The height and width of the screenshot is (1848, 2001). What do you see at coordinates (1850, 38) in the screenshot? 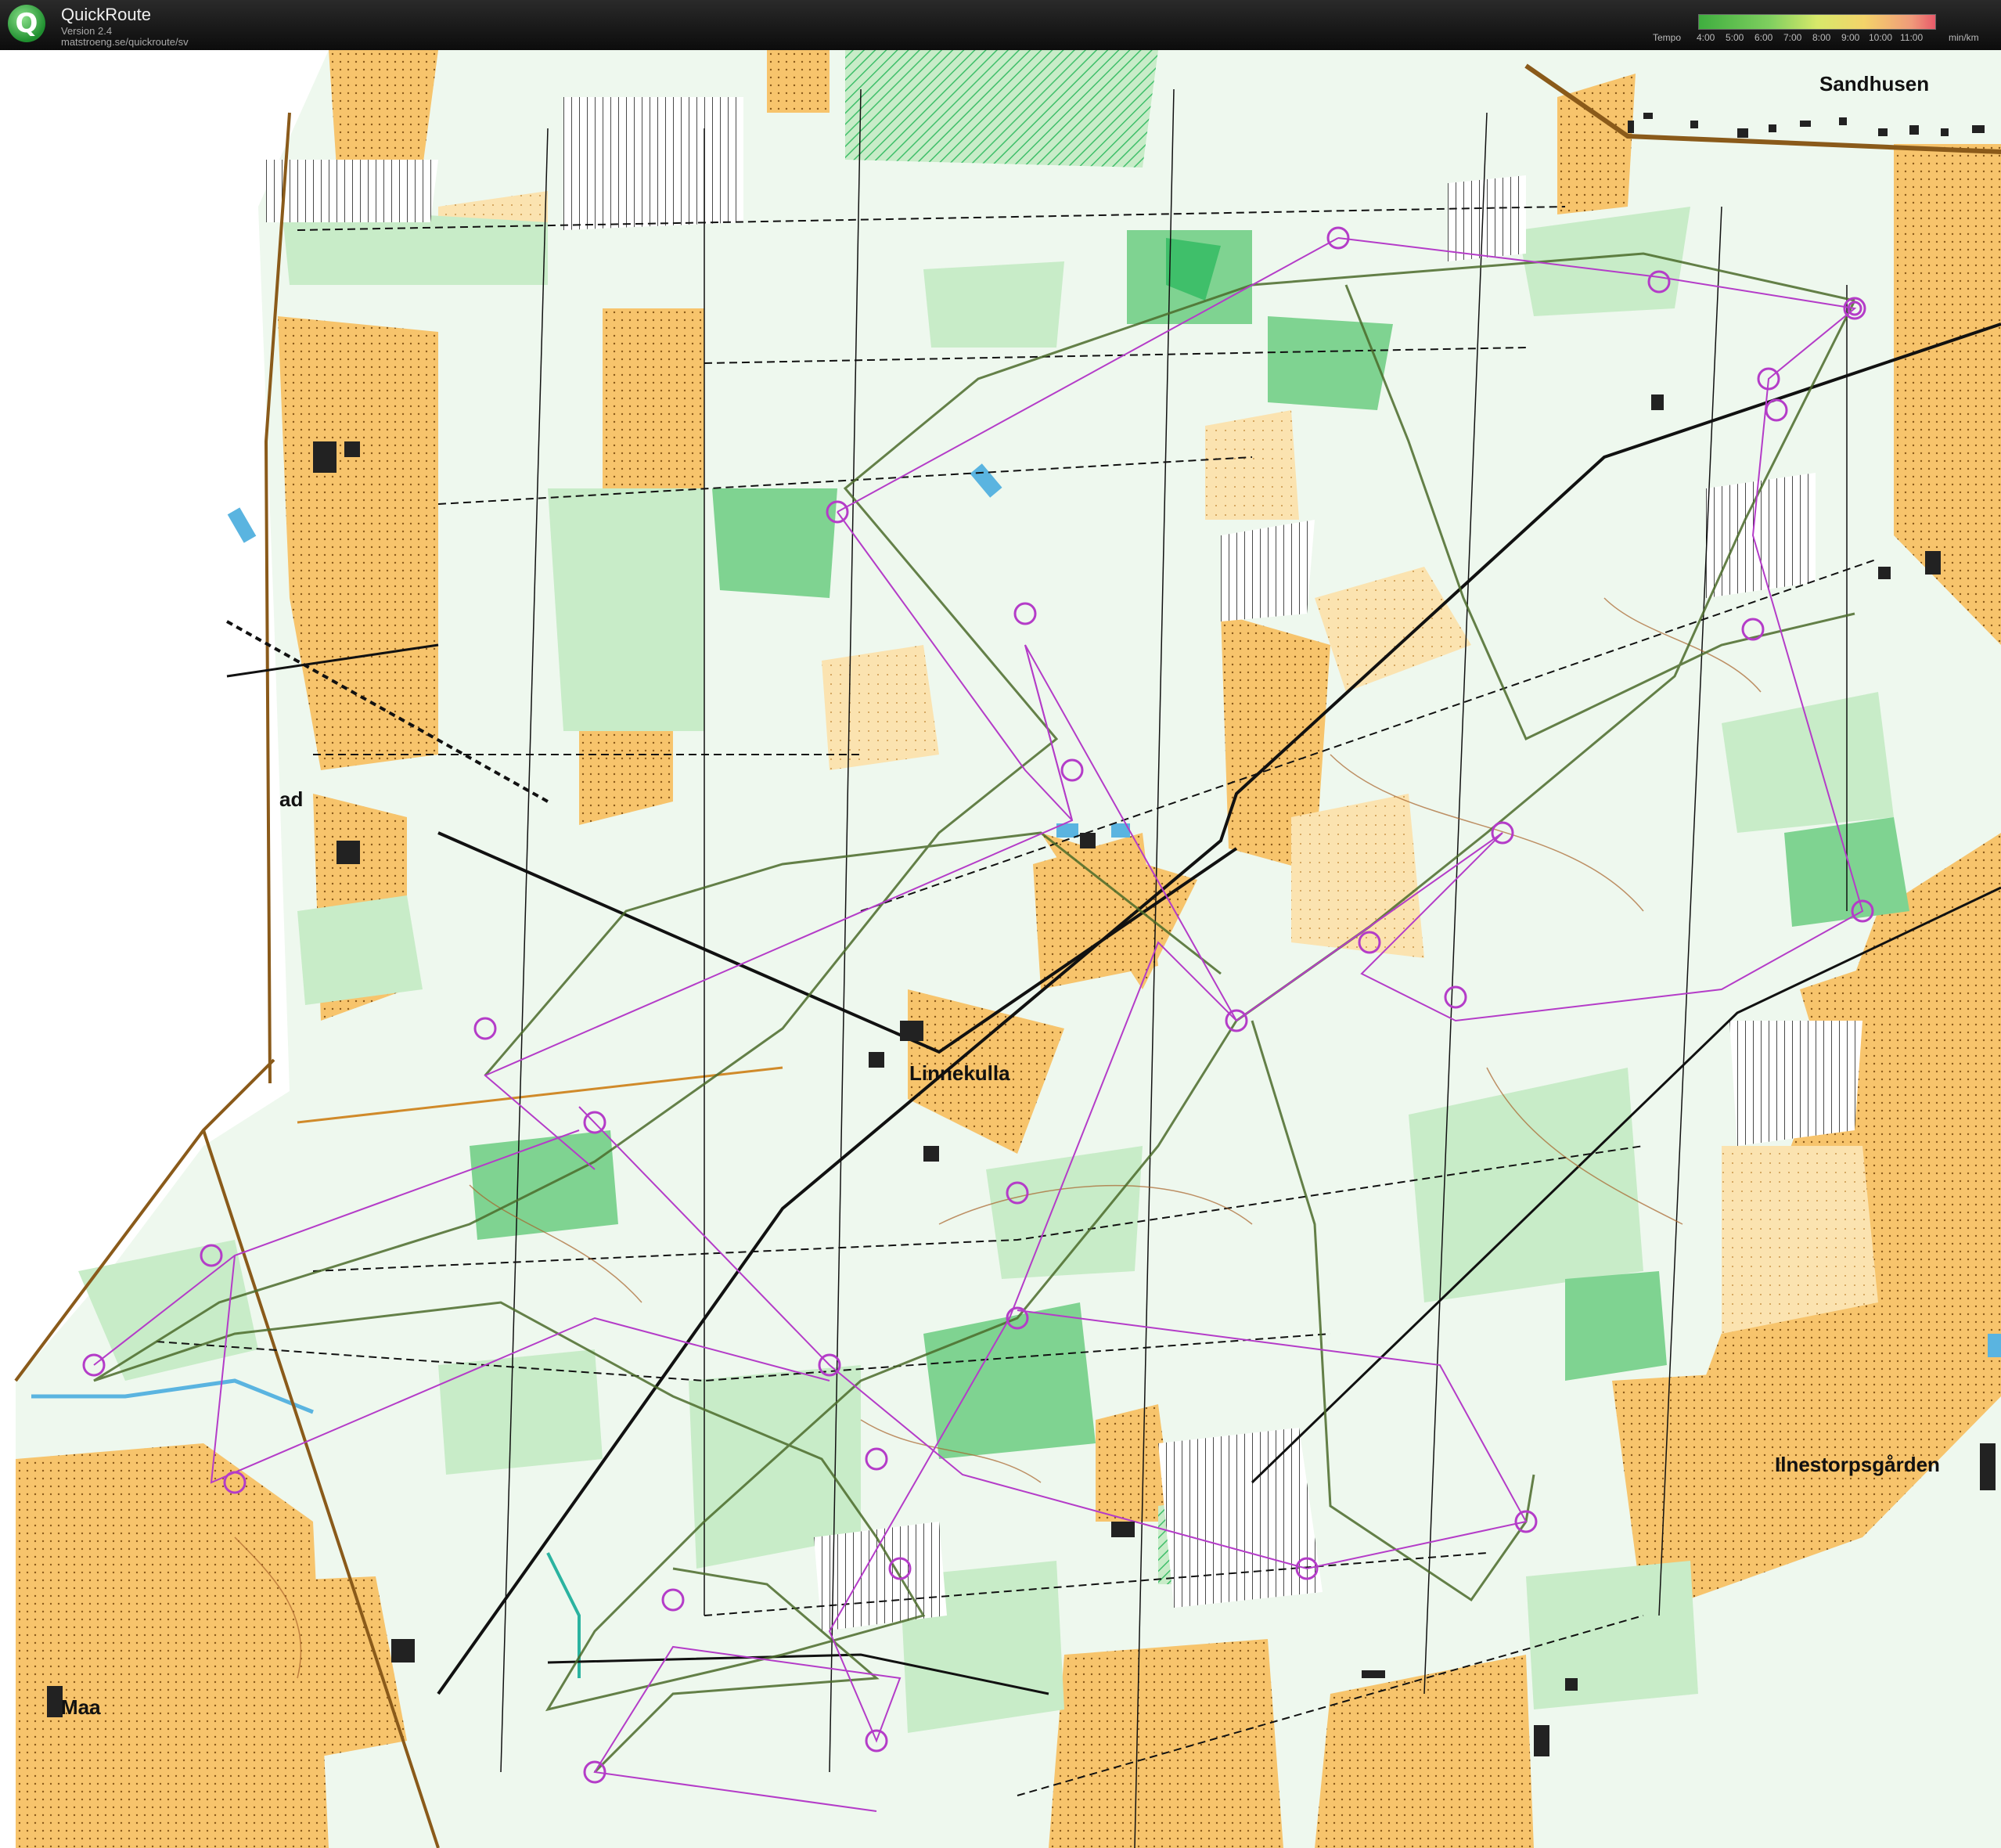
I see `tempo-tick: 9:00` at bounding box center [1850, 38].